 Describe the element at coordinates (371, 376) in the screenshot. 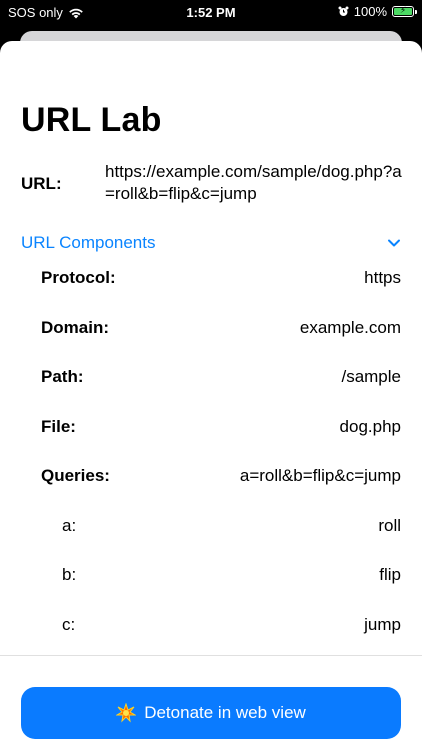

I see `component-value: /sample` at that location.